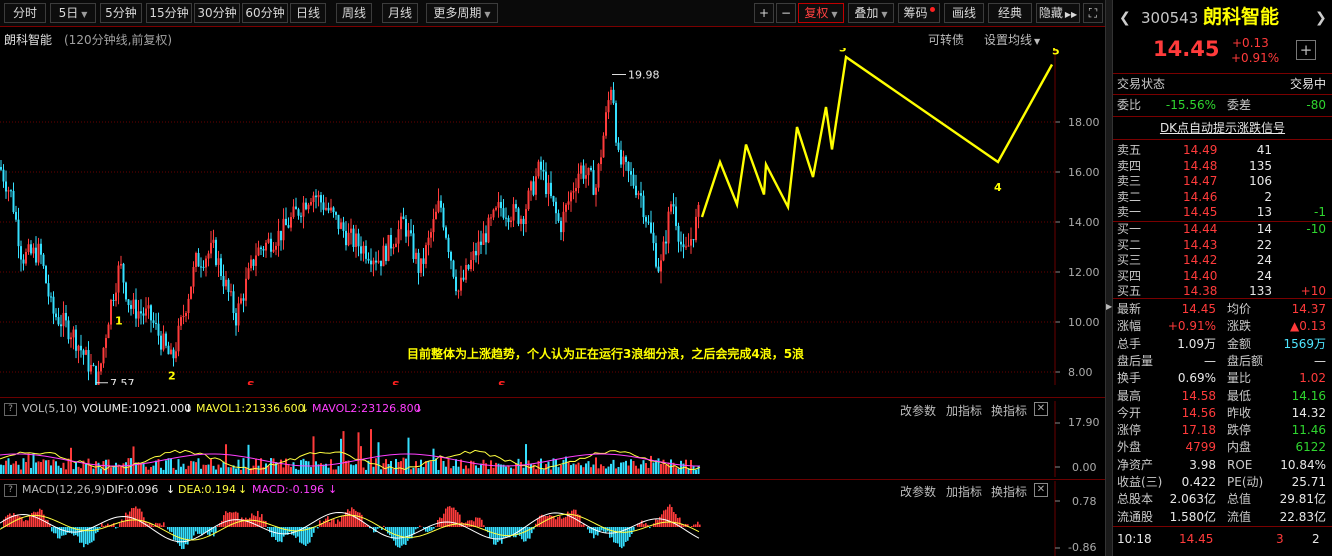  What do you see at coordinates (1222, 94) in the screenshot?
I see `divider` at bounding box center [1222, 94].